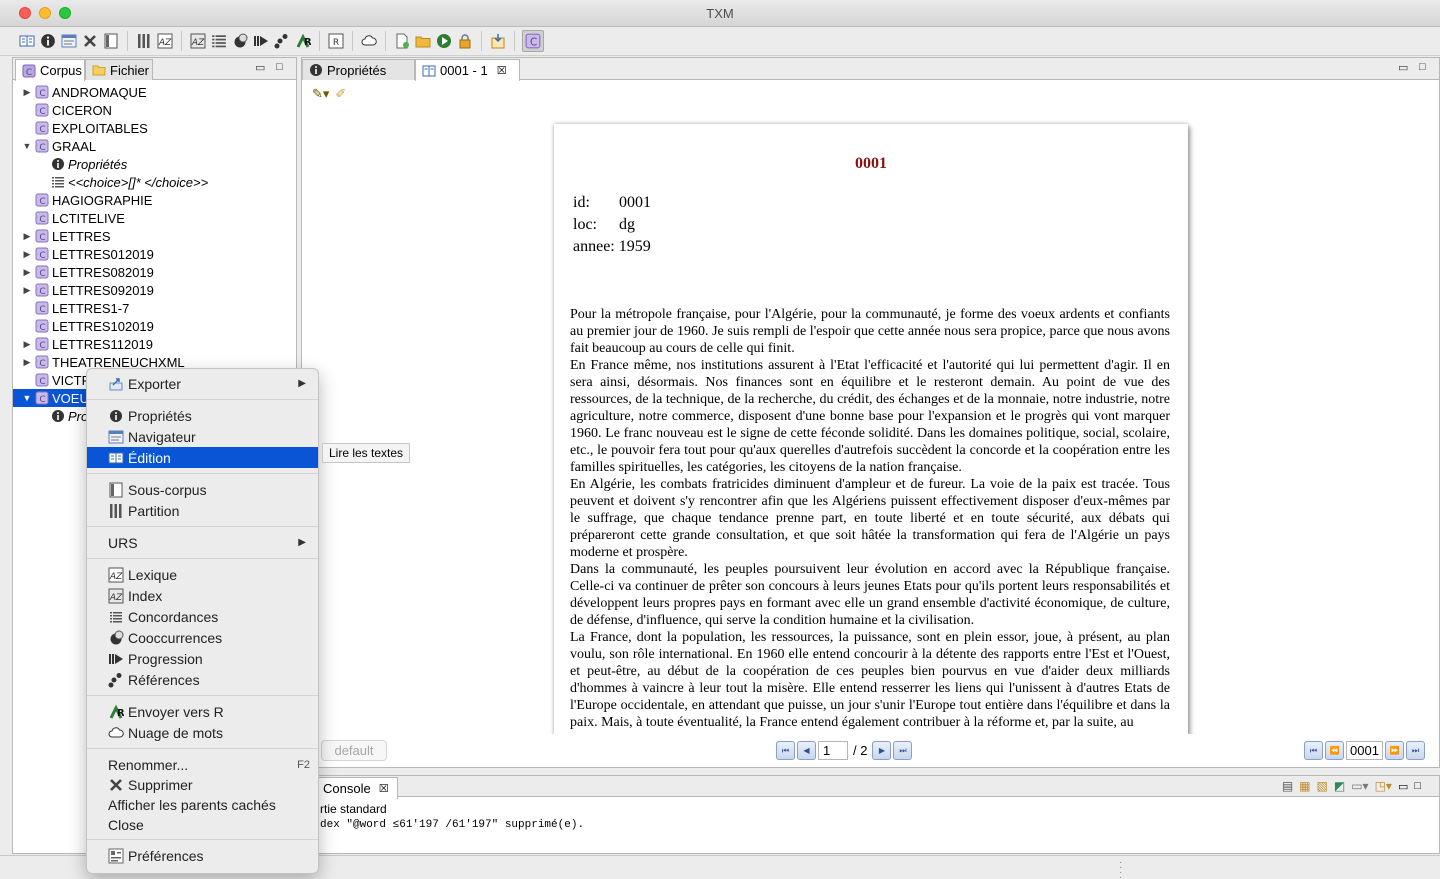 Image resolution: width=1440 pixels, height=879 pixels. I want to click on open-console-icon: ◳▾, so click(1383, 786).